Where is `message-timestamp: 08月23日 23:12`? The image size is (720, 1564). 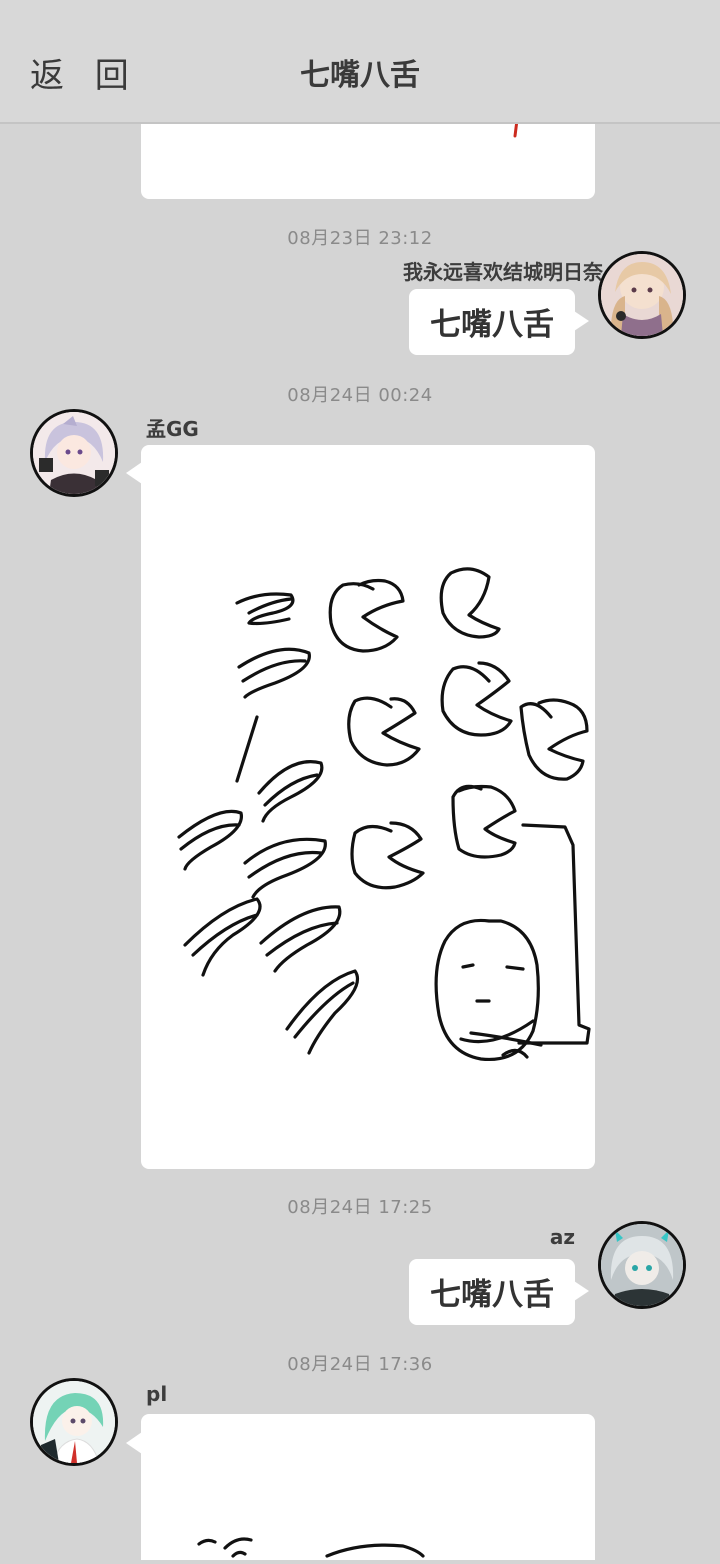
message-timestamp: 08月23日 23:12 is located at coordinates (360, 238).